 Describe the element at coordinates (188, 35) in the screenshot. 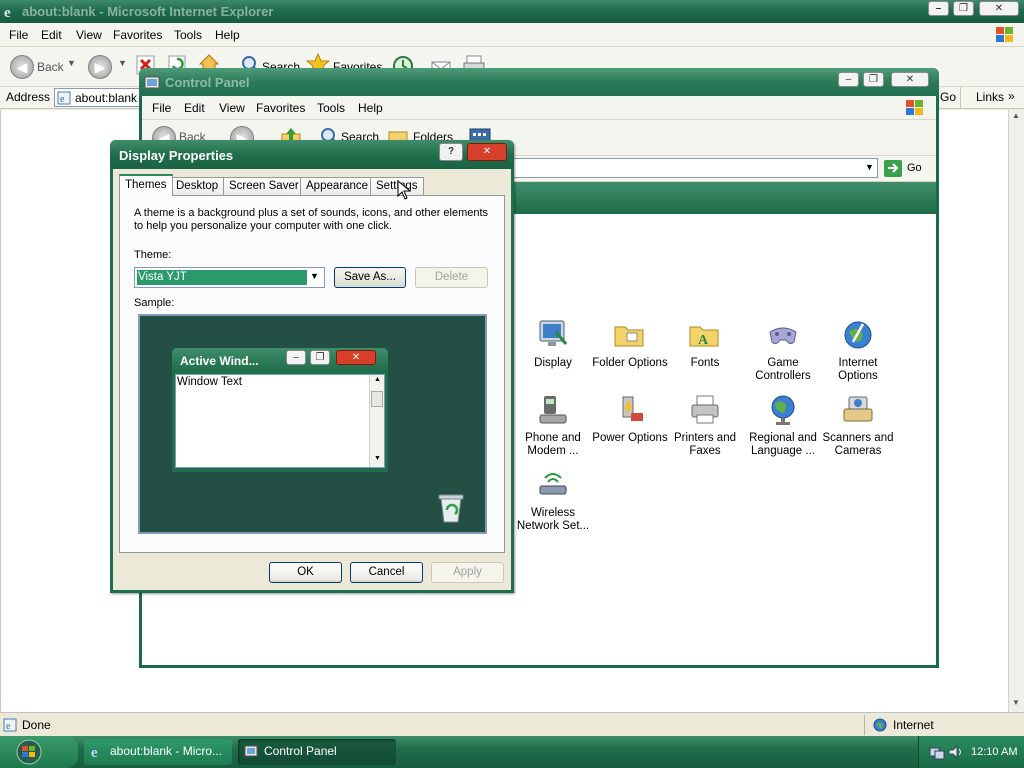

I see `ie-menu-tools: Tools` at that location.